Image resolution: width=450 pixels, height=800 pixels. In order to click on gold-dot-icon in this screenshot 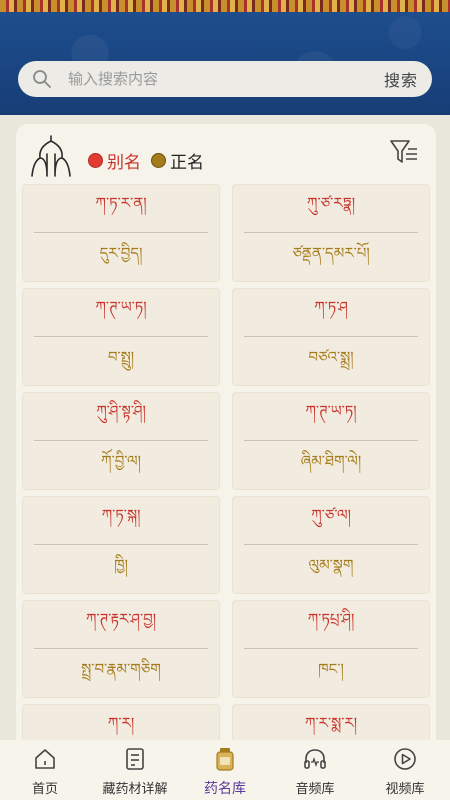, I will do `click(158, 160)`.